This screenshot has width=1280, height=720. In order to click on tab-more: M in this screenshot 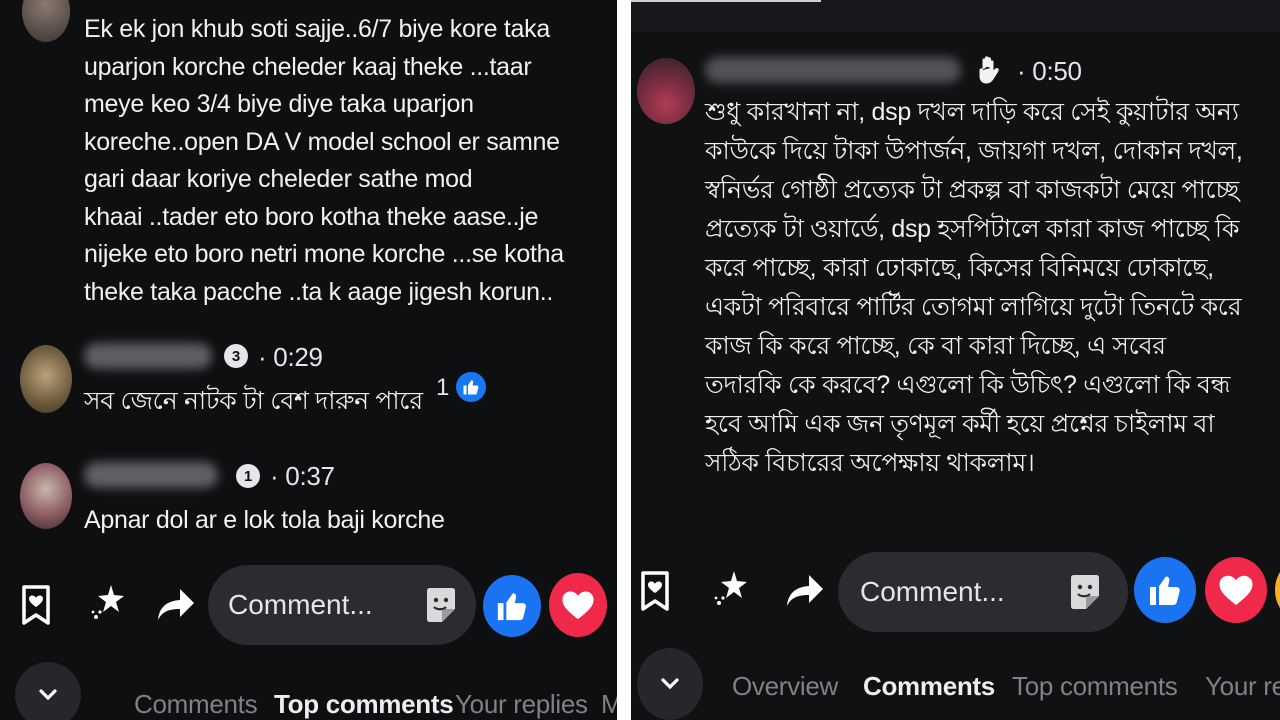, I will do `click(609, 704)`.